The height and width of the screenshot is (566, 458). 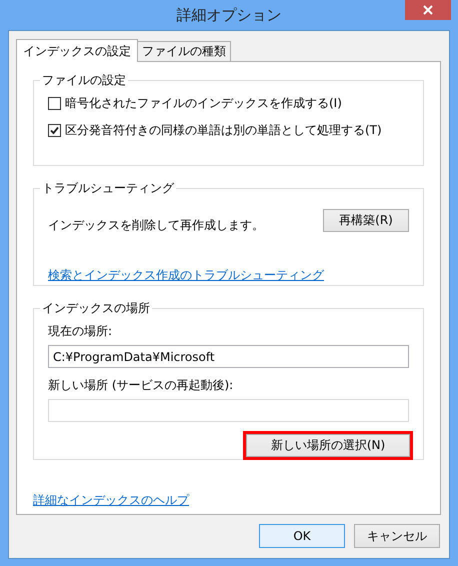 What do you see at coordinates (77, 50) in the screenshot?
I see `tab: インデックスの設定` at bounding box center [77, 50].